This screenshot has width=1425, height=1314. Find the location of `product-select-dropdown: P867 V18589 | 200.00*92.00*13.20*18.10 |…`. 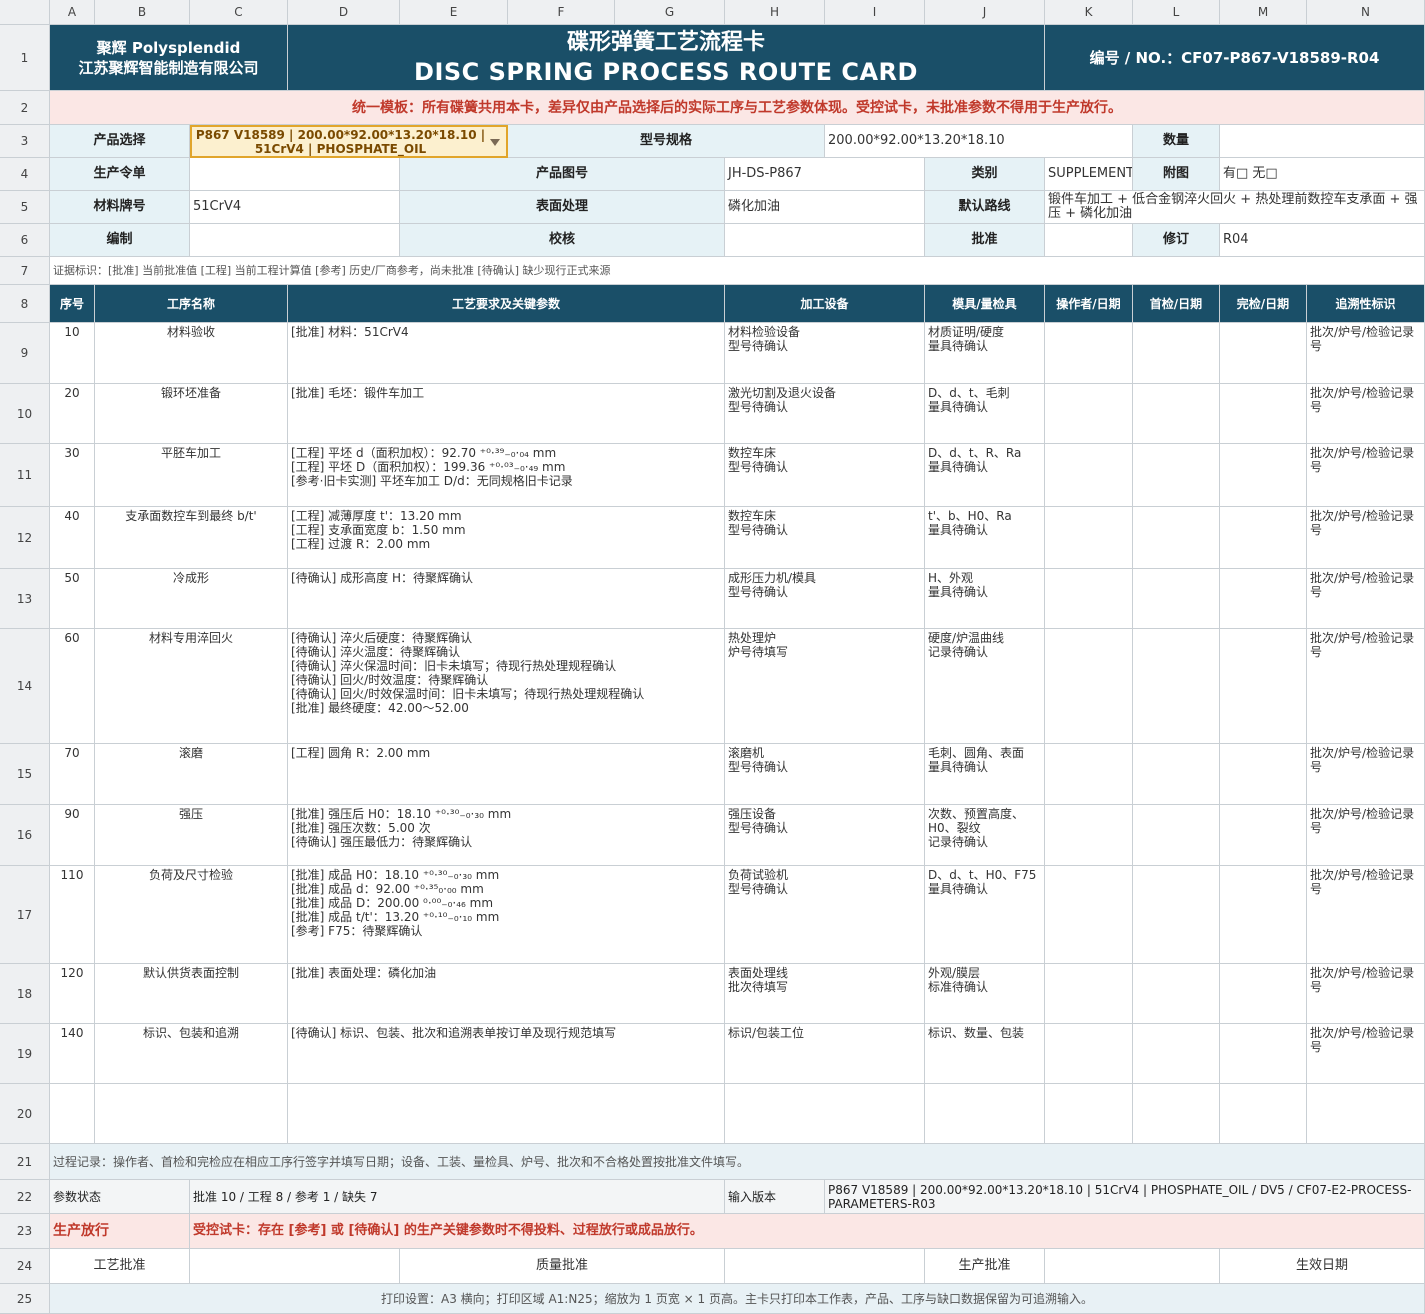

product-select-dropdown: P867 V18589 | 200.00*92.00*13.20*18.10 |… is located at coordinates (349, 141).